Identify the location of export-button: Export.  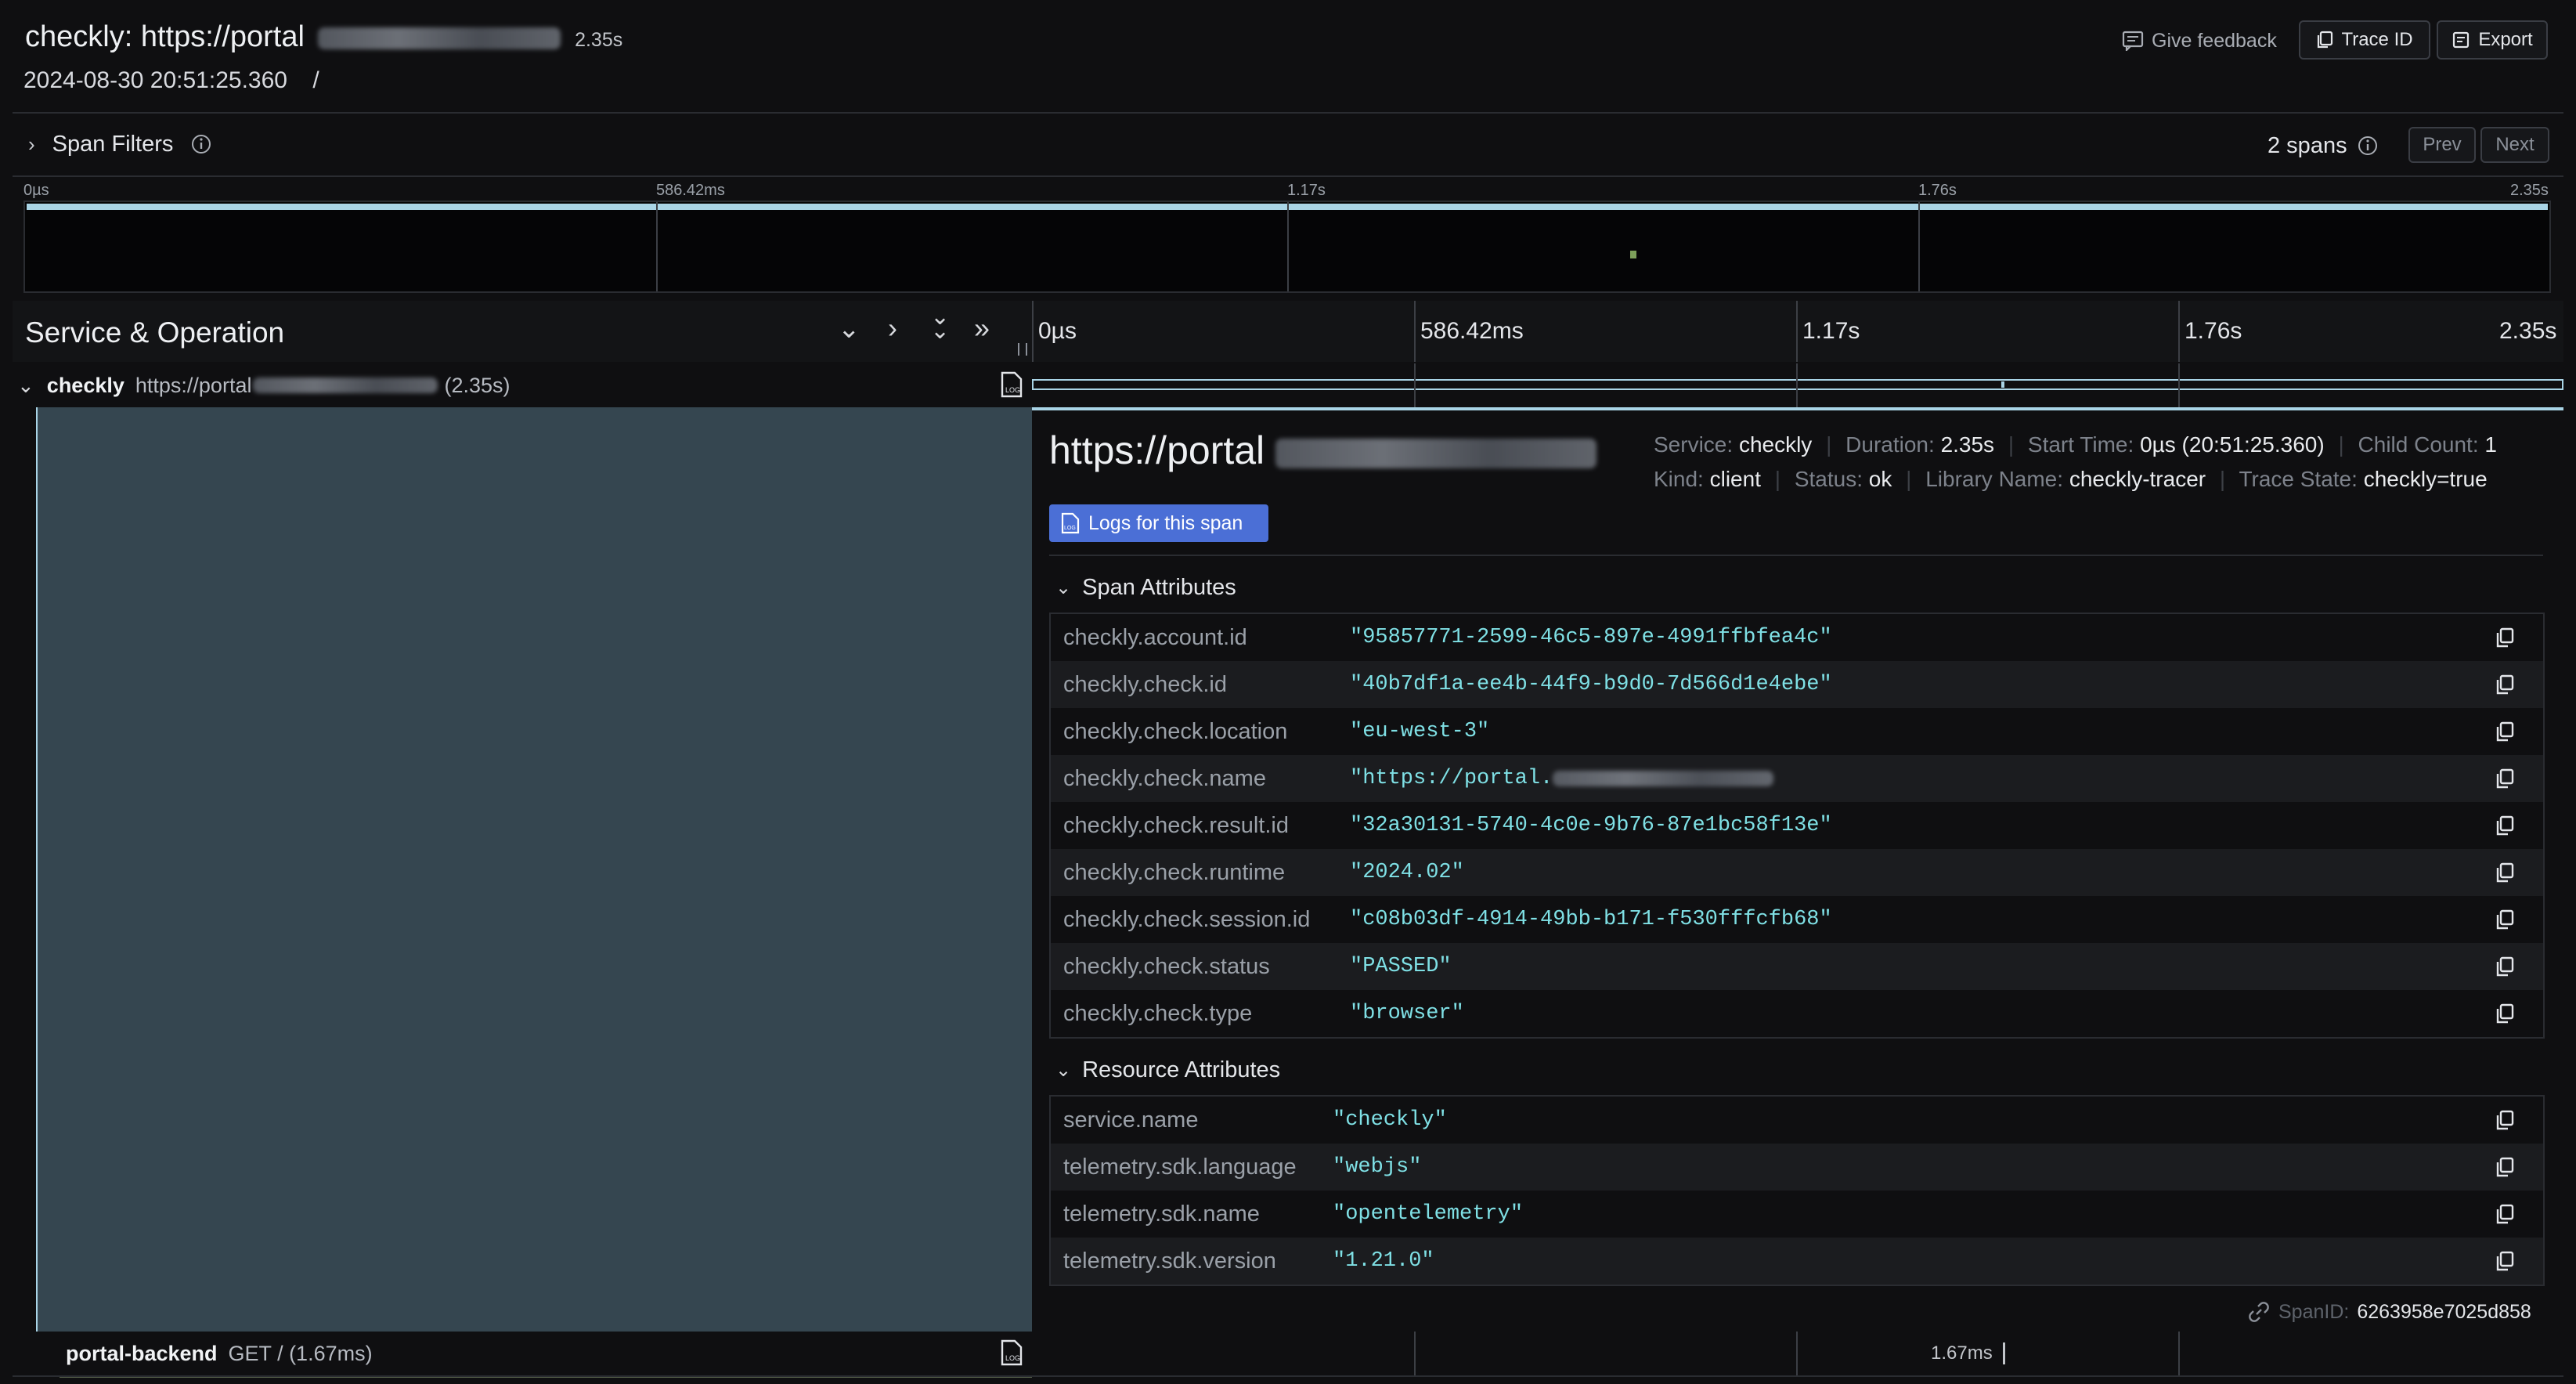
(2492, 40).